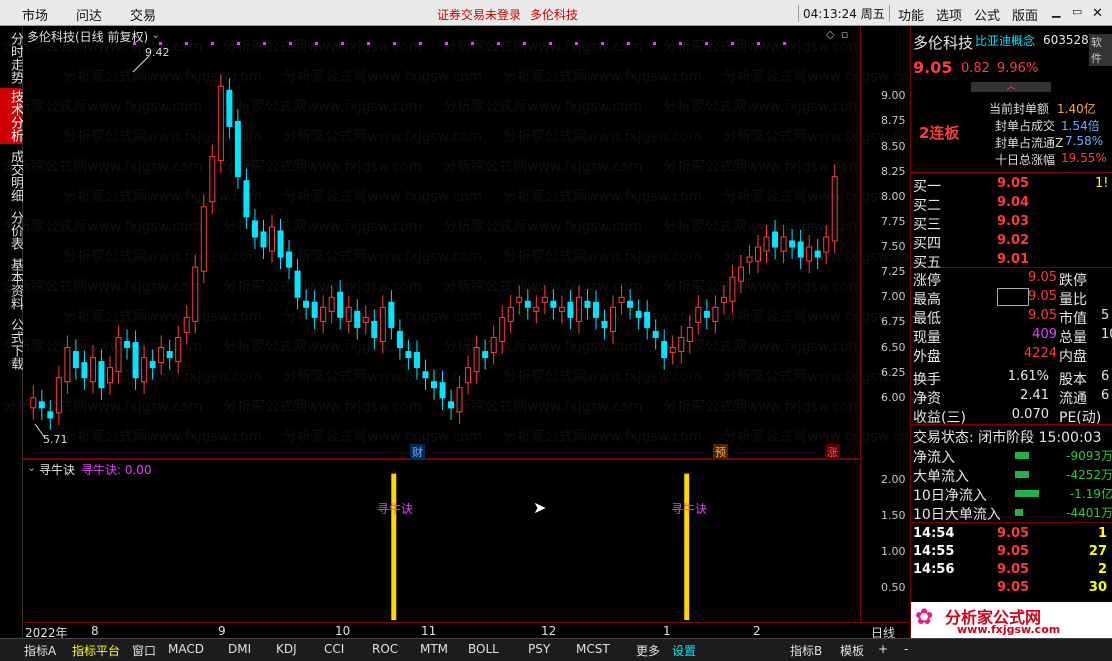 The width and height of the screenshot is (1112, 661). I want to click on date-tick: 2, so click(757, 631).